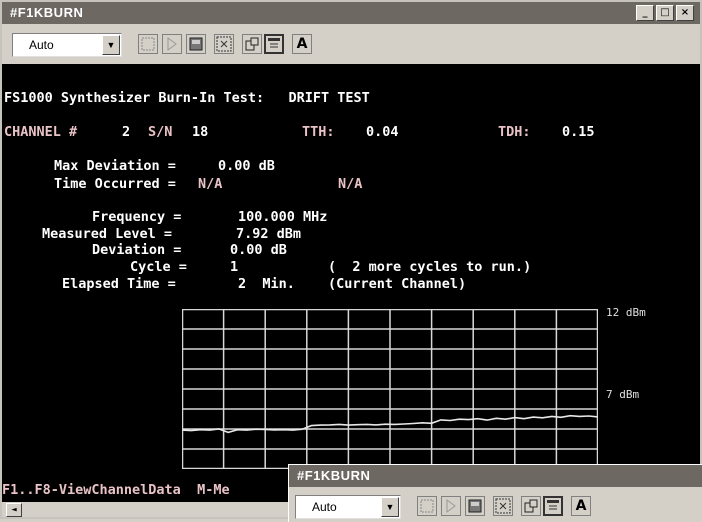 This screenshot has width=702, height=522. I want to click on measured-level-label: Measured Level =, so click(107, 234).